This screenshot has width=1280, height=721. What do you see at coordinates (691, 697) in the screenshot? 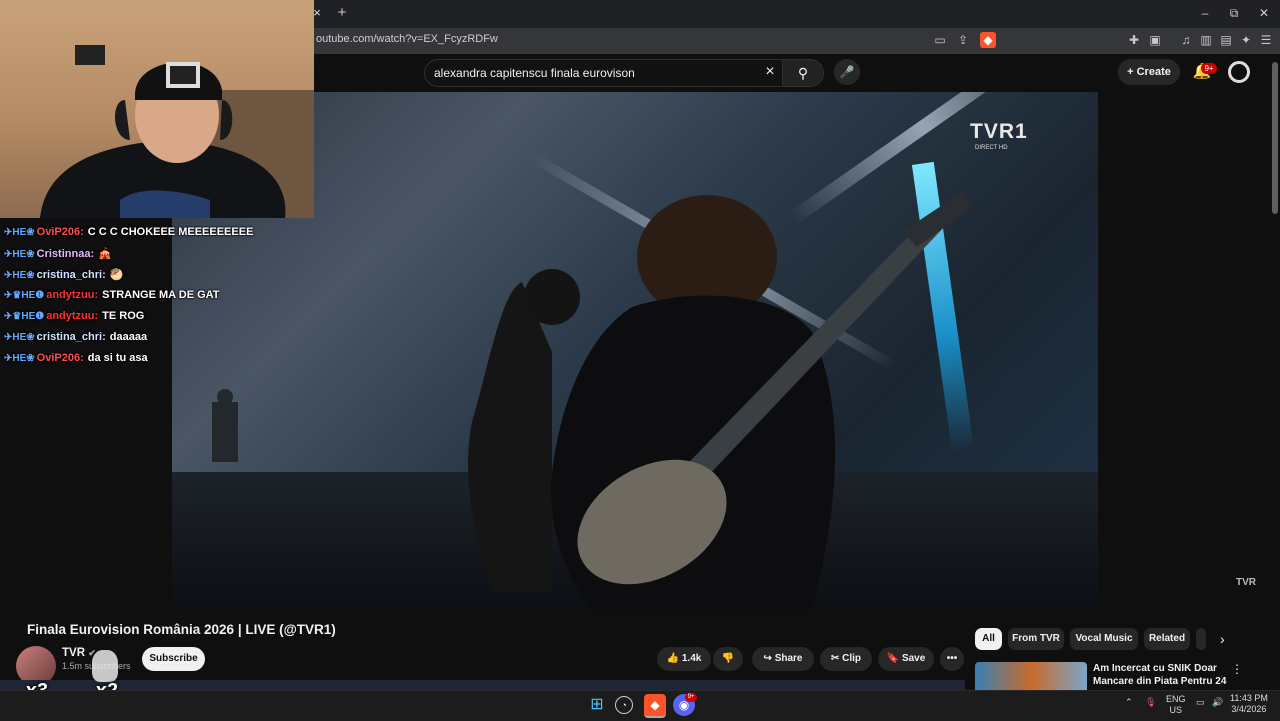
I see `discord-badge: 9+` at bounding box center [691, 697].